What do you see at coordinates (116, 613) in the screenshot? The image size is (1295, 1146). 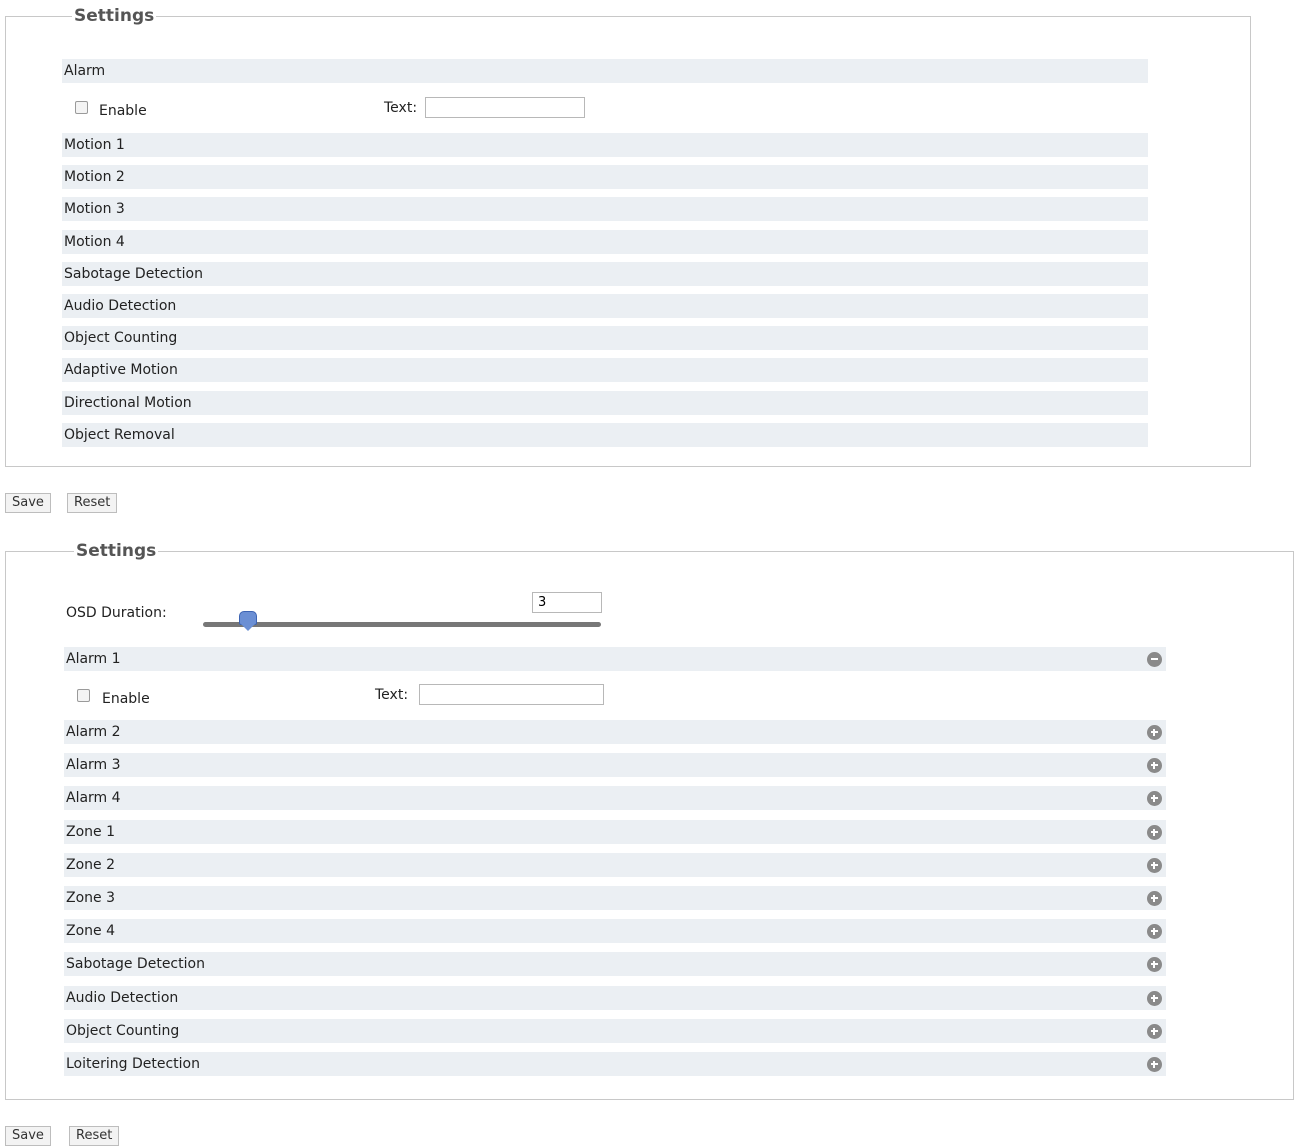 I see `osd-duration-label: OSD Duration:` at bounding box center [116, 613].